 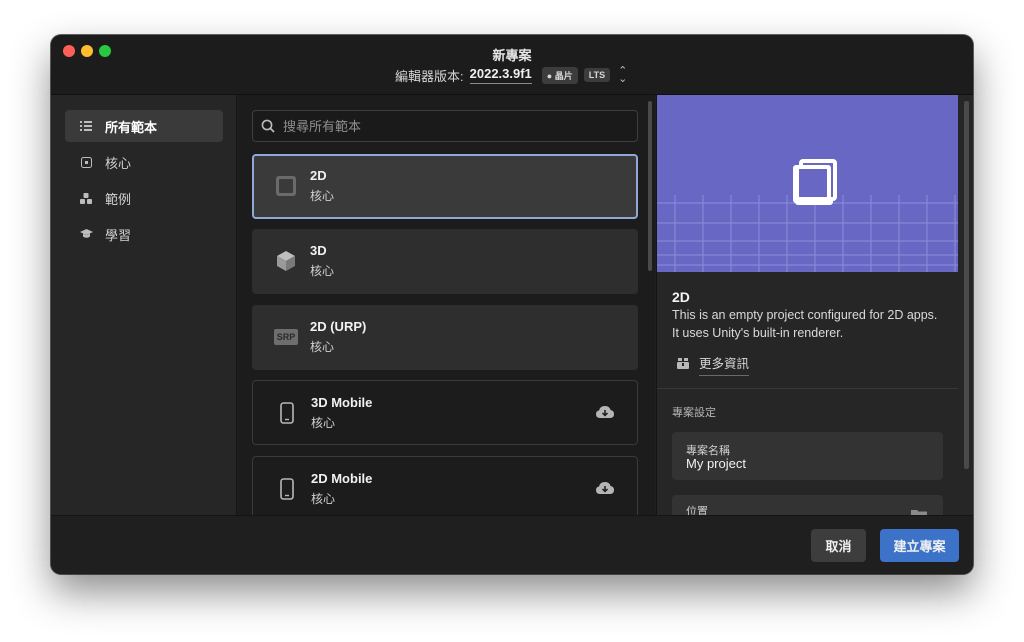 What do you see at coordinates (445, 488) in the screenshot?
I see `template-card-2d-mobile: 2D Mobile 核心` at bounding box center [445, 488].